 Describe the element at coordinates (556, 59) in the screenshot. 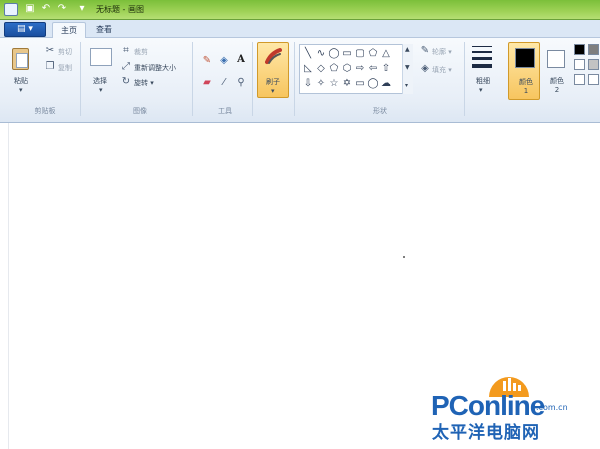

I see `color2-swatch` at that location.